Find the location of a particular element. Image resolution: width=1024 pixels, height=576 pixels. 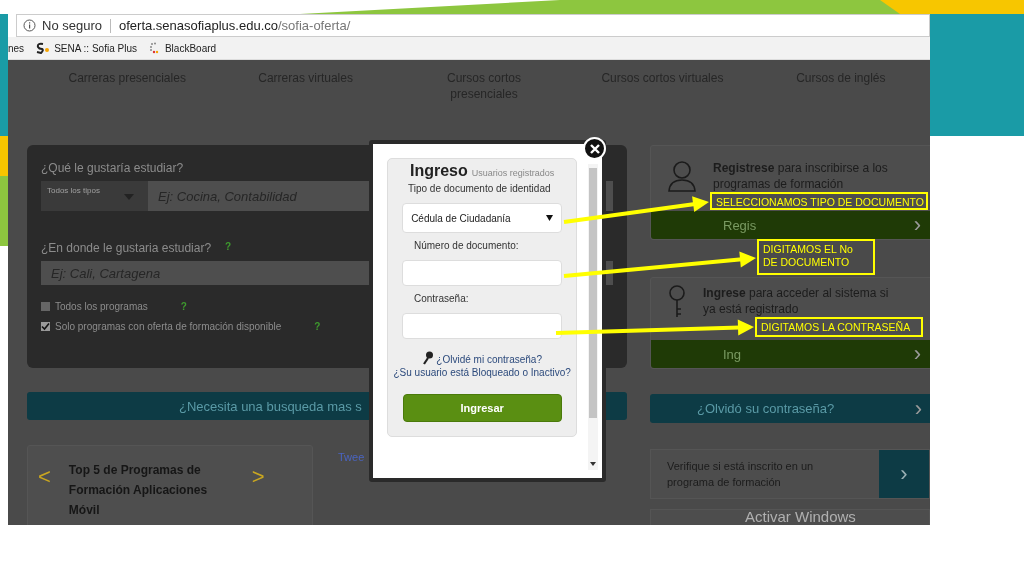

security-label: No seguro is located at coordinates (72, 25).